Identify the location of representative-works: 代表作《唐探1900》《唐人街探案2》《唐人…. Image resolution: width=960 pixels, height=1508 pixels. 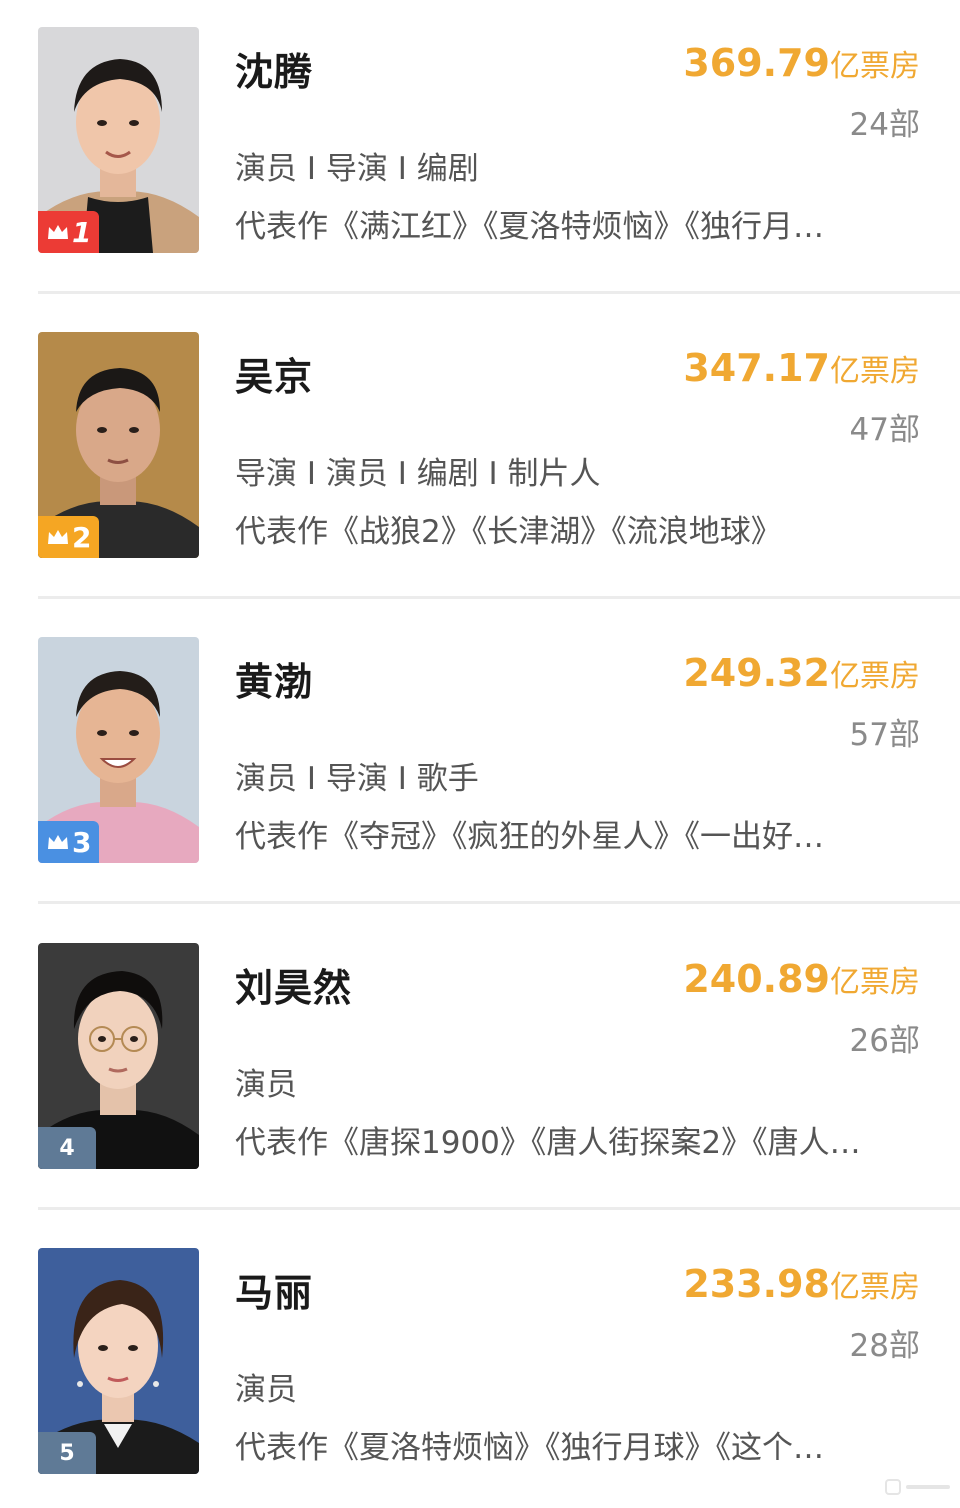
(548, 1143).